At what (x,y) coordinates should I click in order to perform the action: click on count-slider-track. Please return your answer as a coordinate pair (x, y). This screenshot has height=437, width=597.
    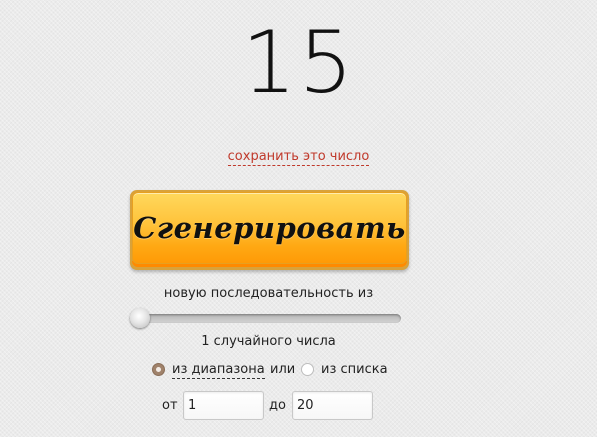
    Looking at the image, I should click on (268, 318).